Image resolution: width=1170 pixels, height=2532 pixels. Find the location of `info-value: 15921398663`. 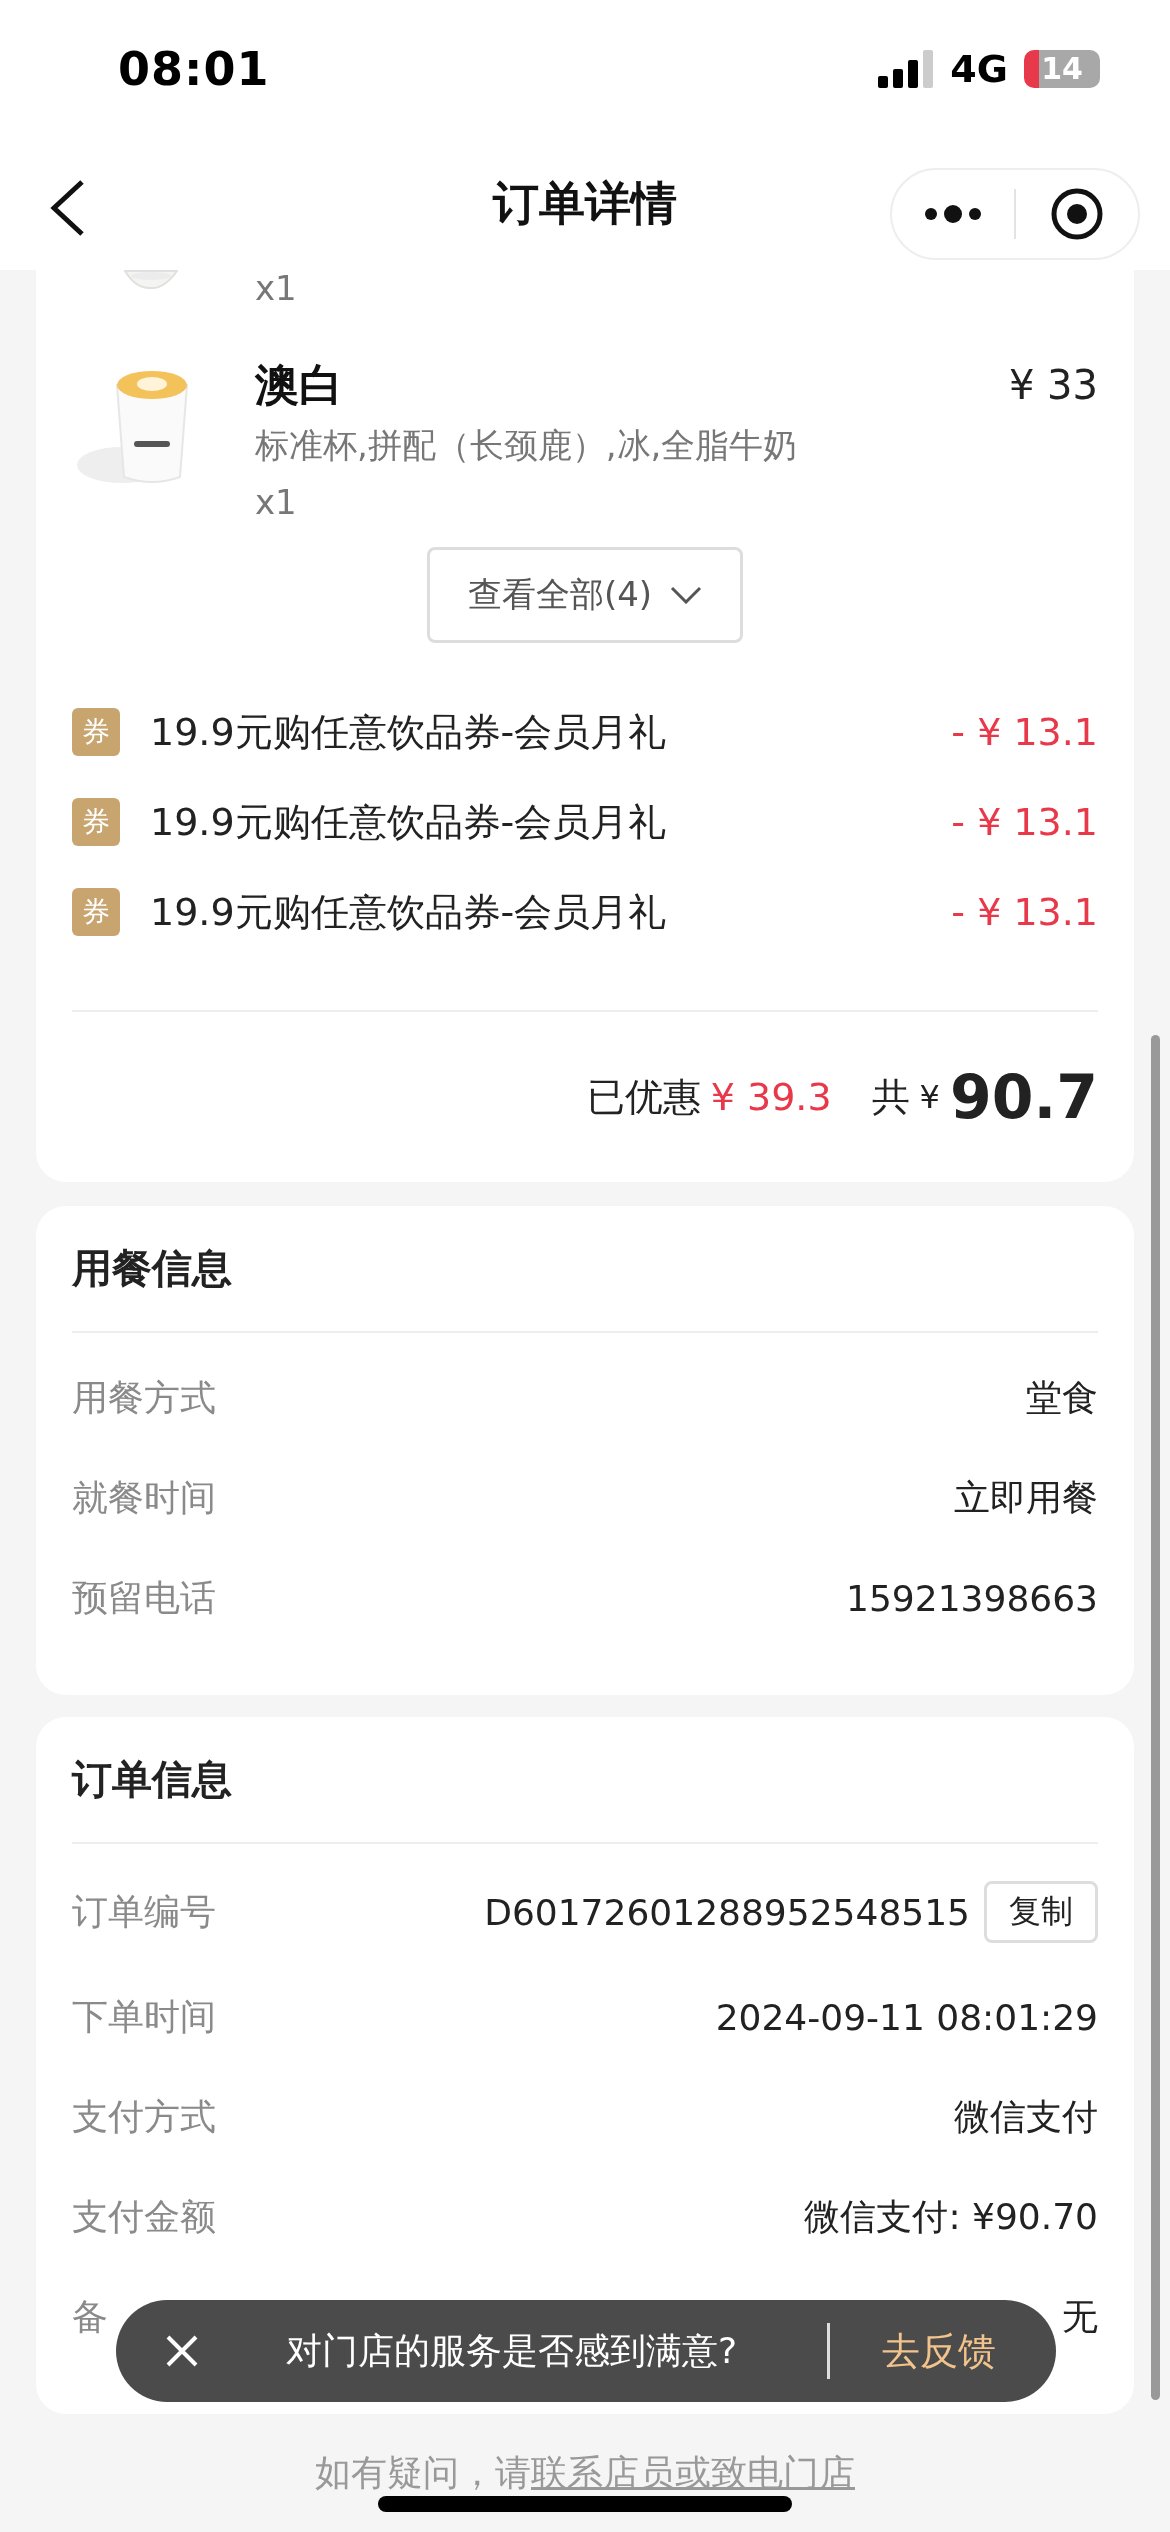

info-value: 15921398663 is located at coordinates (972, 1598).